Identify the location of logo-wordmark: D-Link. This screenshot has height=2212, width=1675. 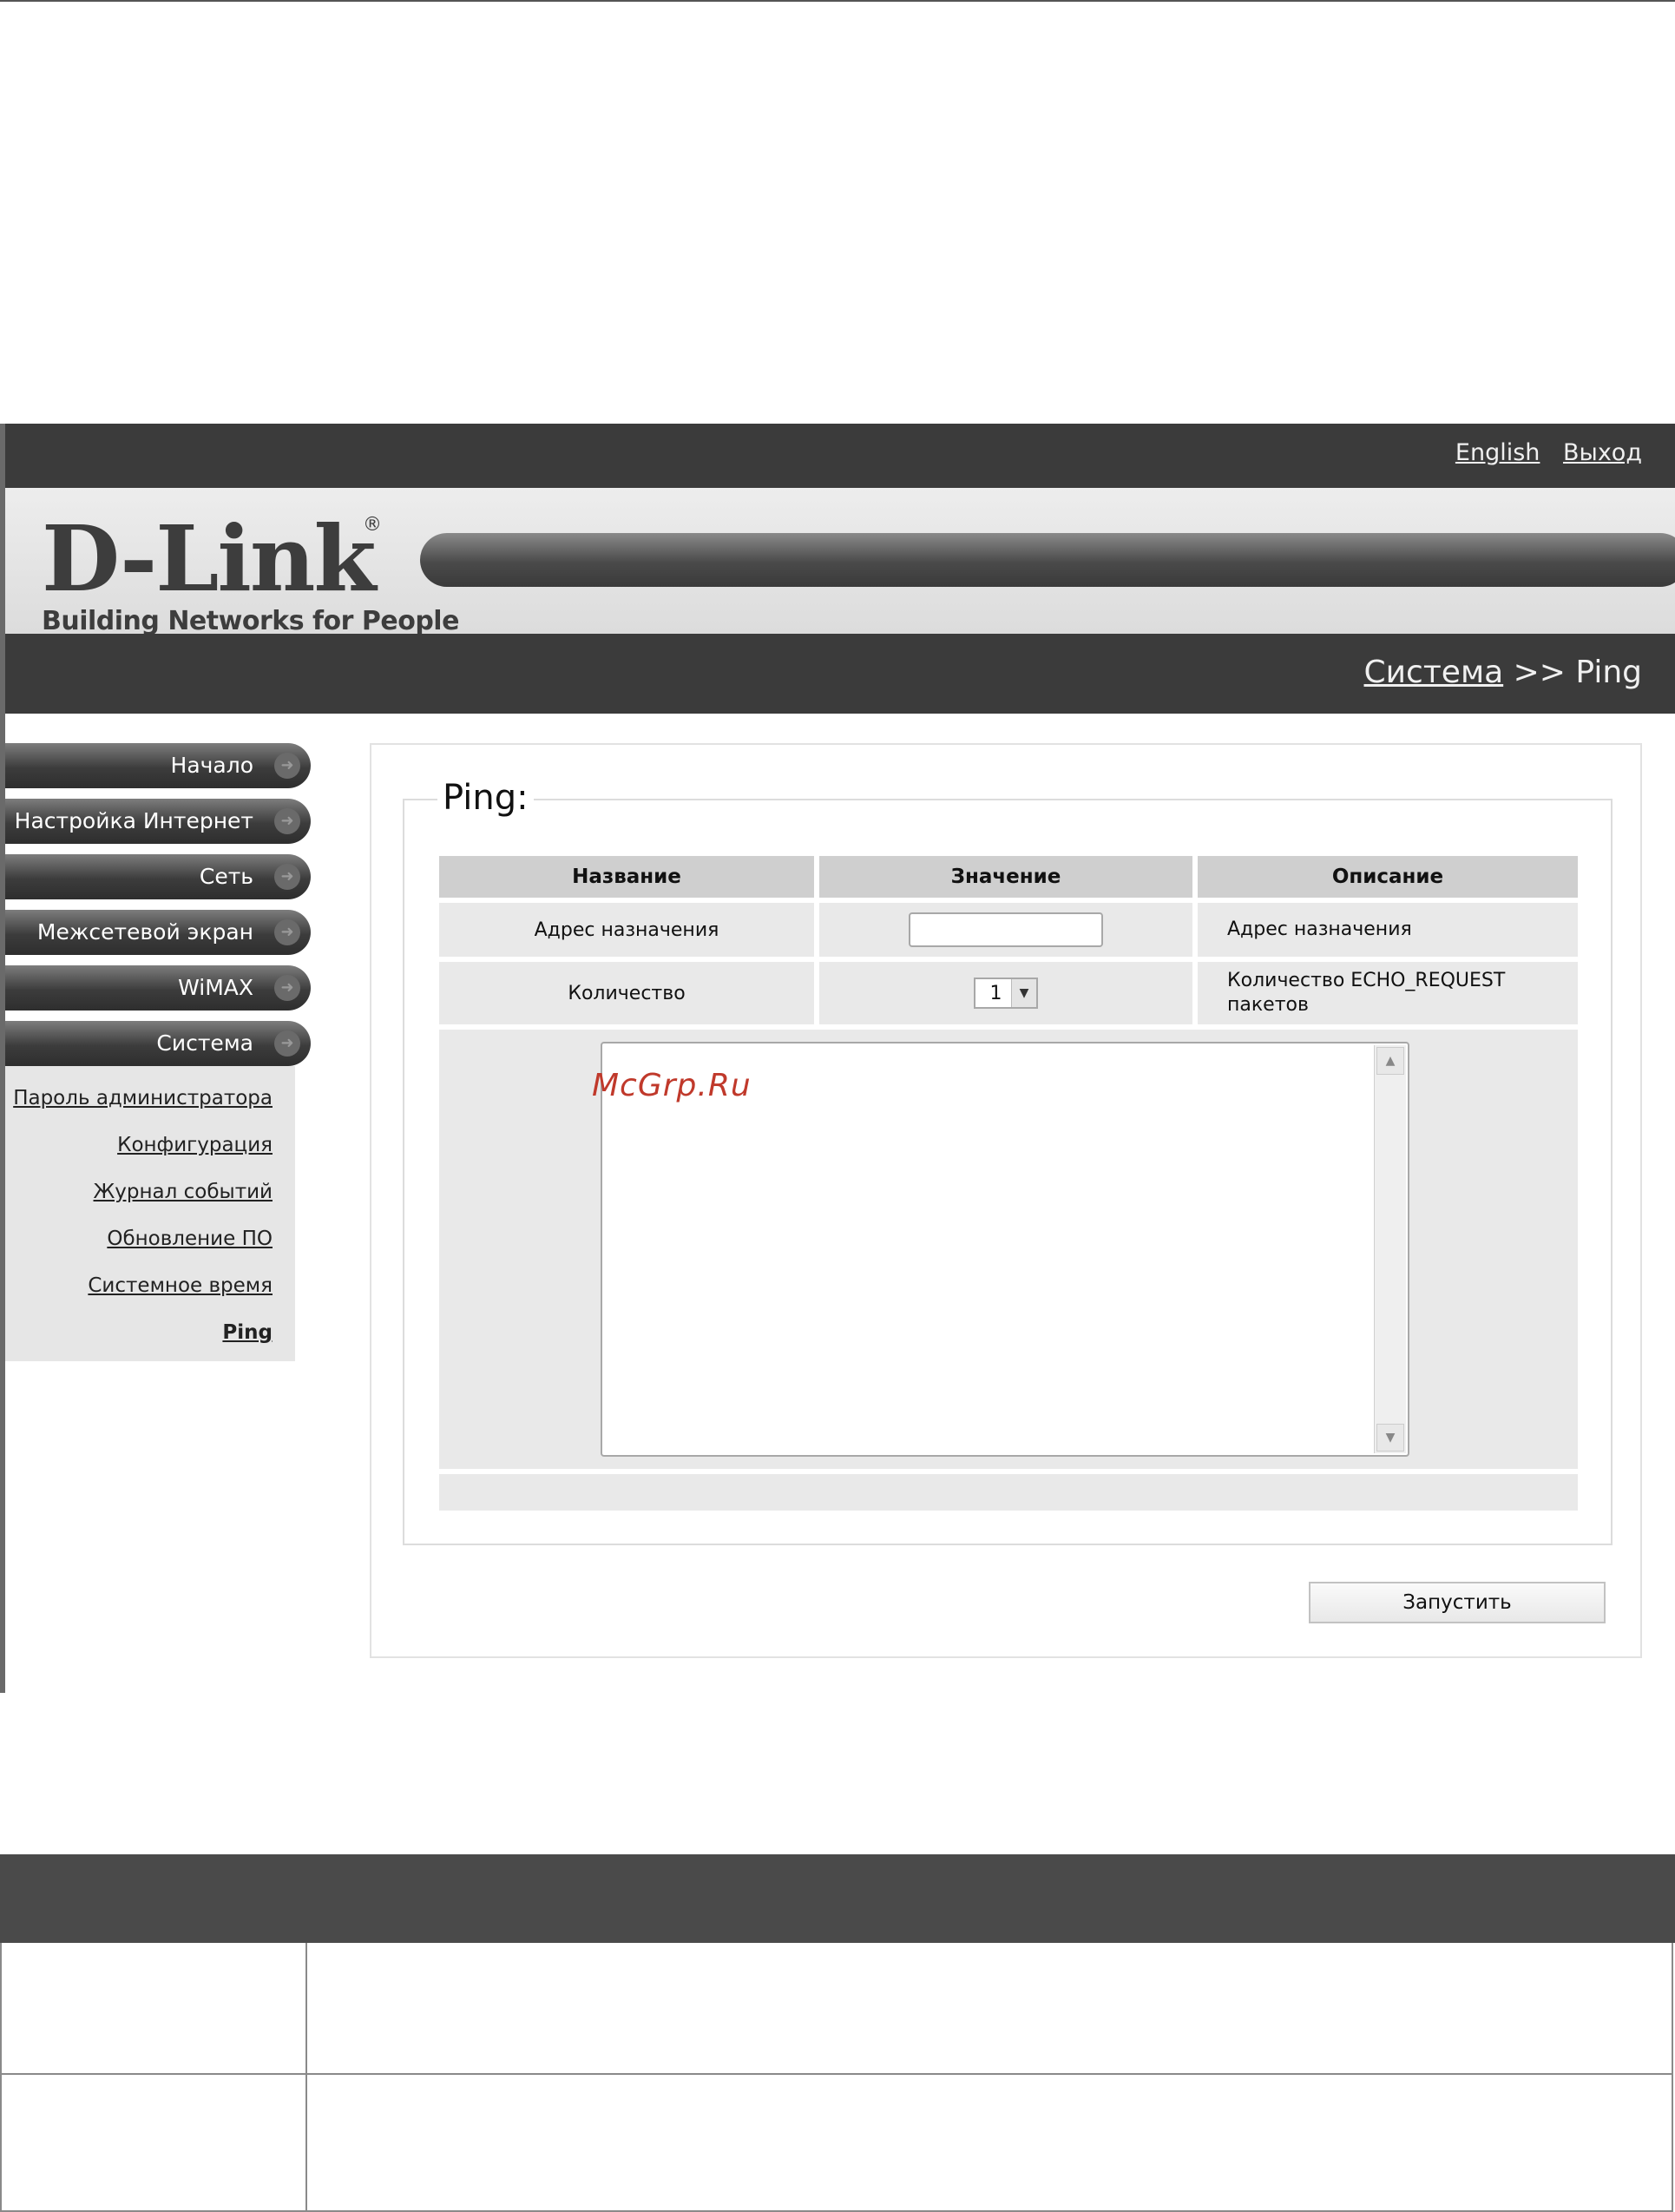
(209, 558).